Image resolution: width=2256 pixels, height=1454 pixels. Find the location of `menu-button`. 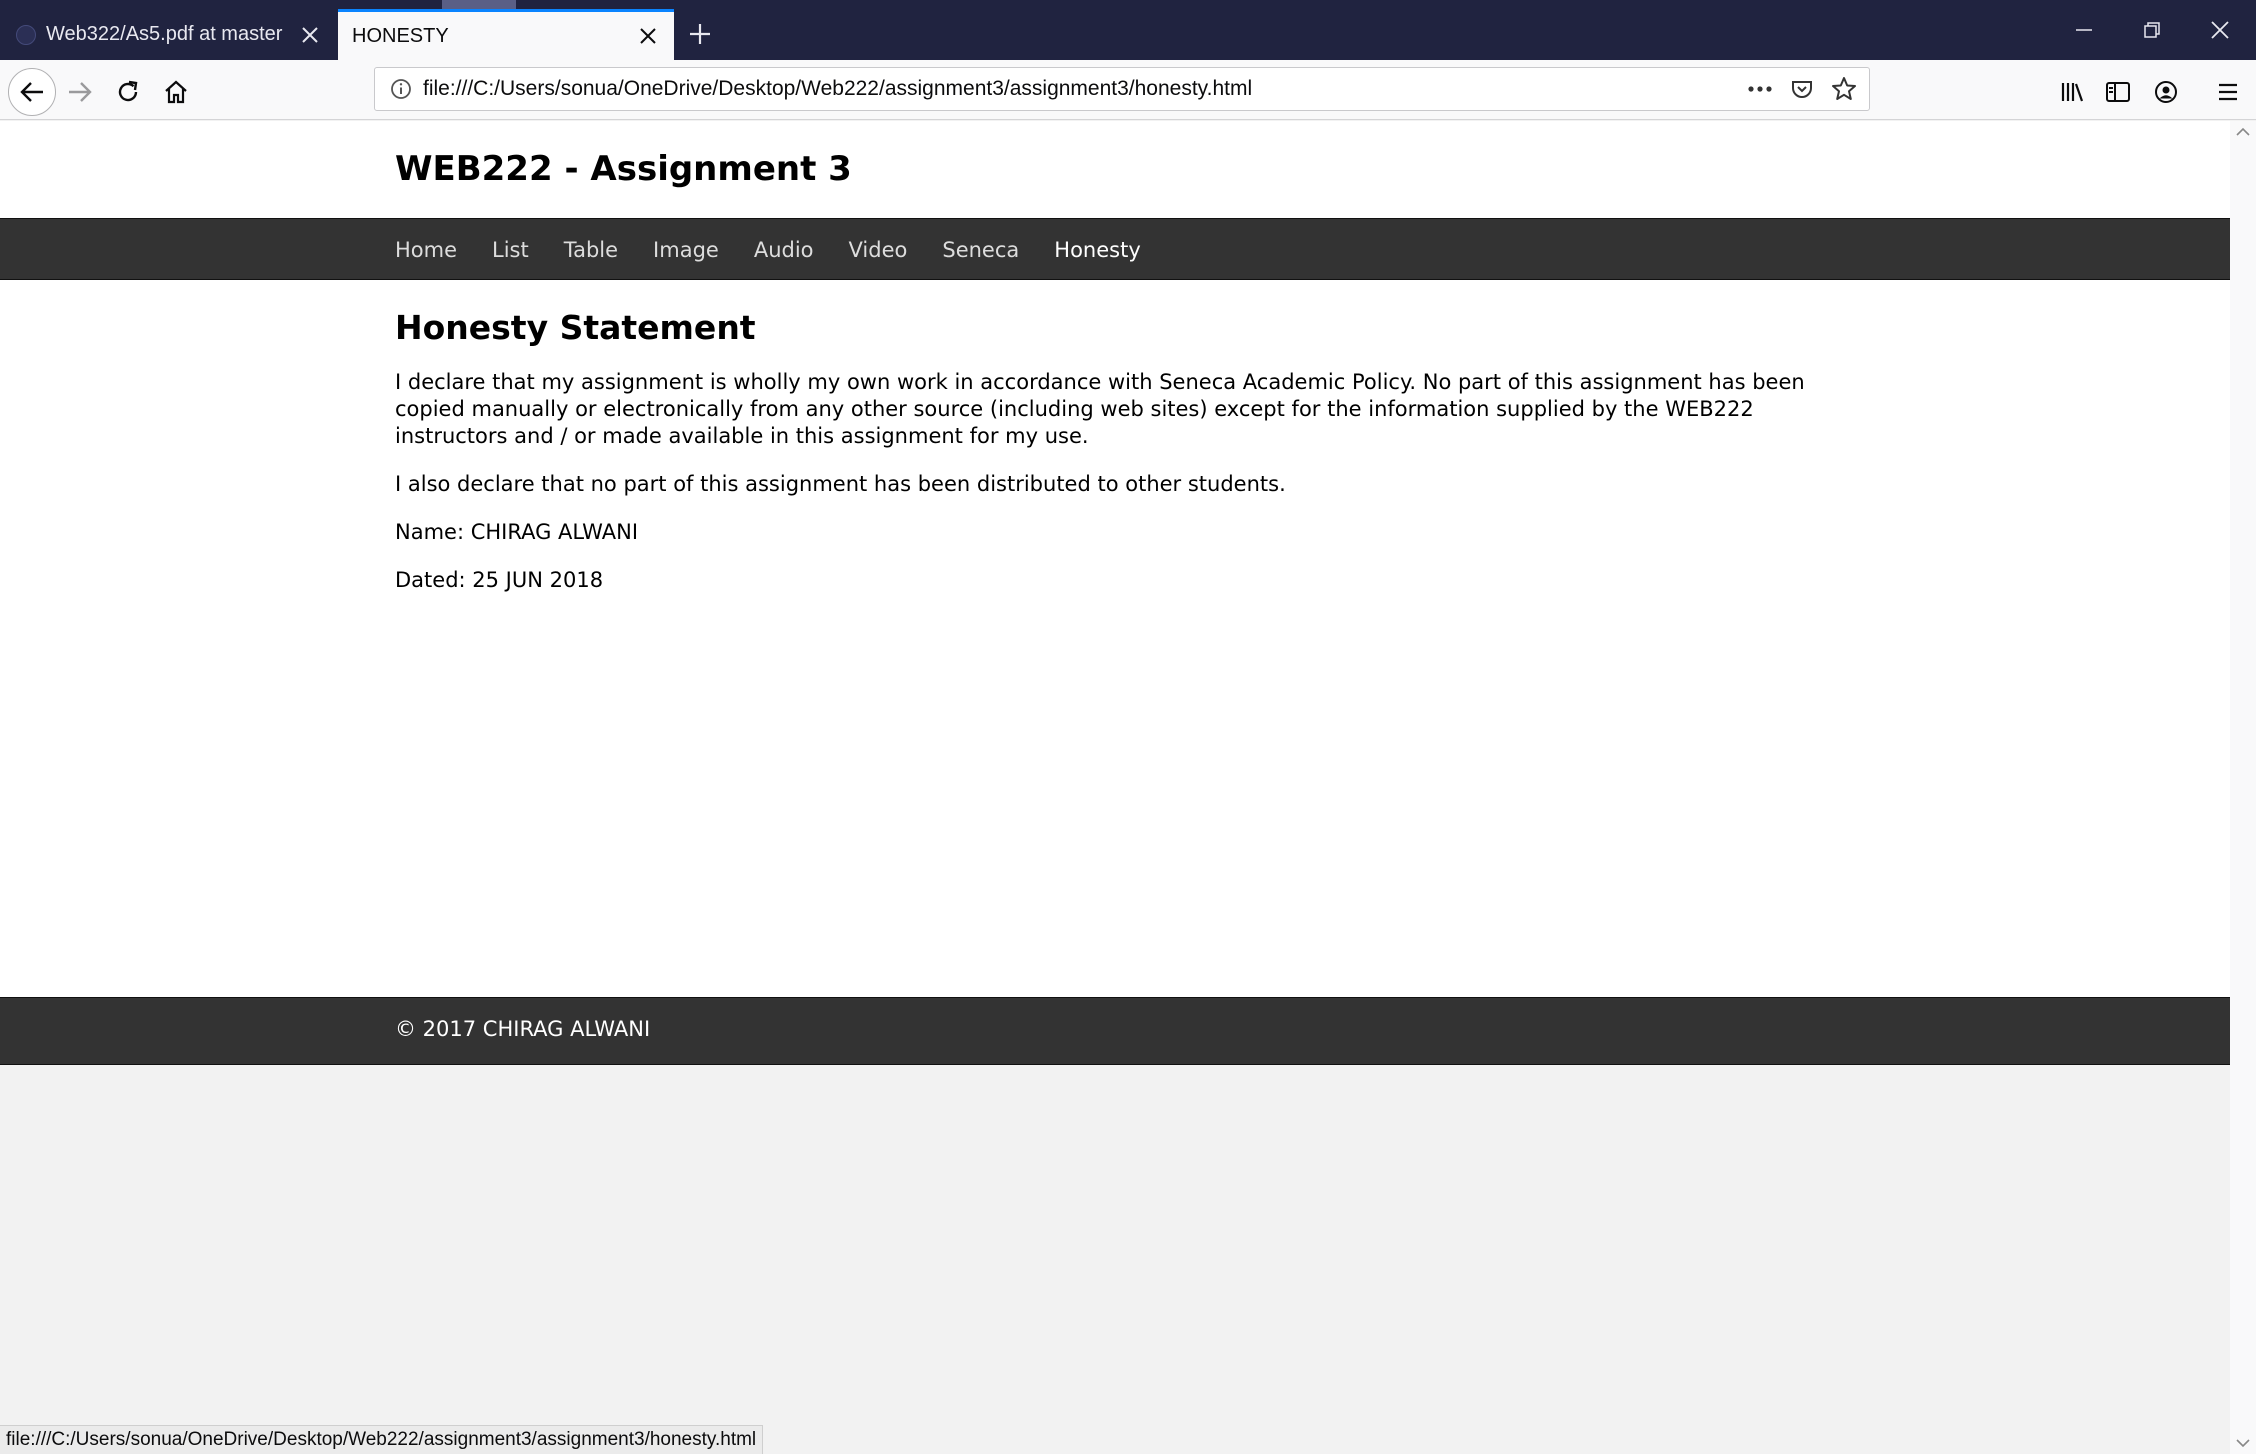

menu-button is located at coordinates (2228, 92).